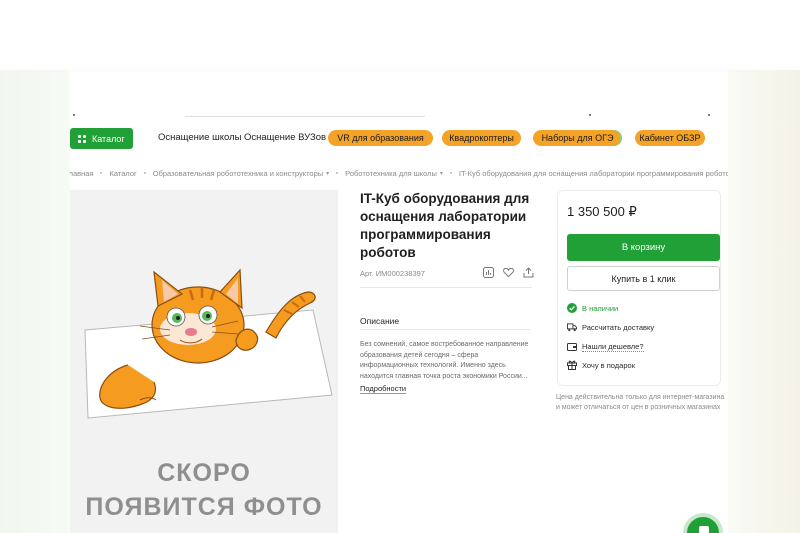 This screenshot has height=533, width=800. What do you see at coordinates (577, 138) in the screenshot?
I see `pill-oge-kits: Наборы для ОГЭ` at bounding box center [577, 138].